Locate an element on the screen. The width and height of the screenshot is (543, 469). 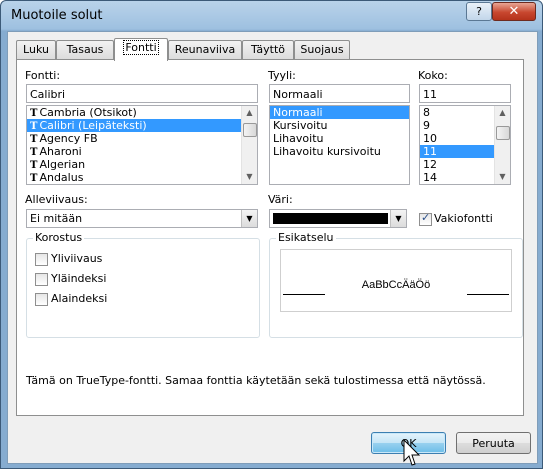
tab-label: Täyttö is located at coordinates (268, 49).